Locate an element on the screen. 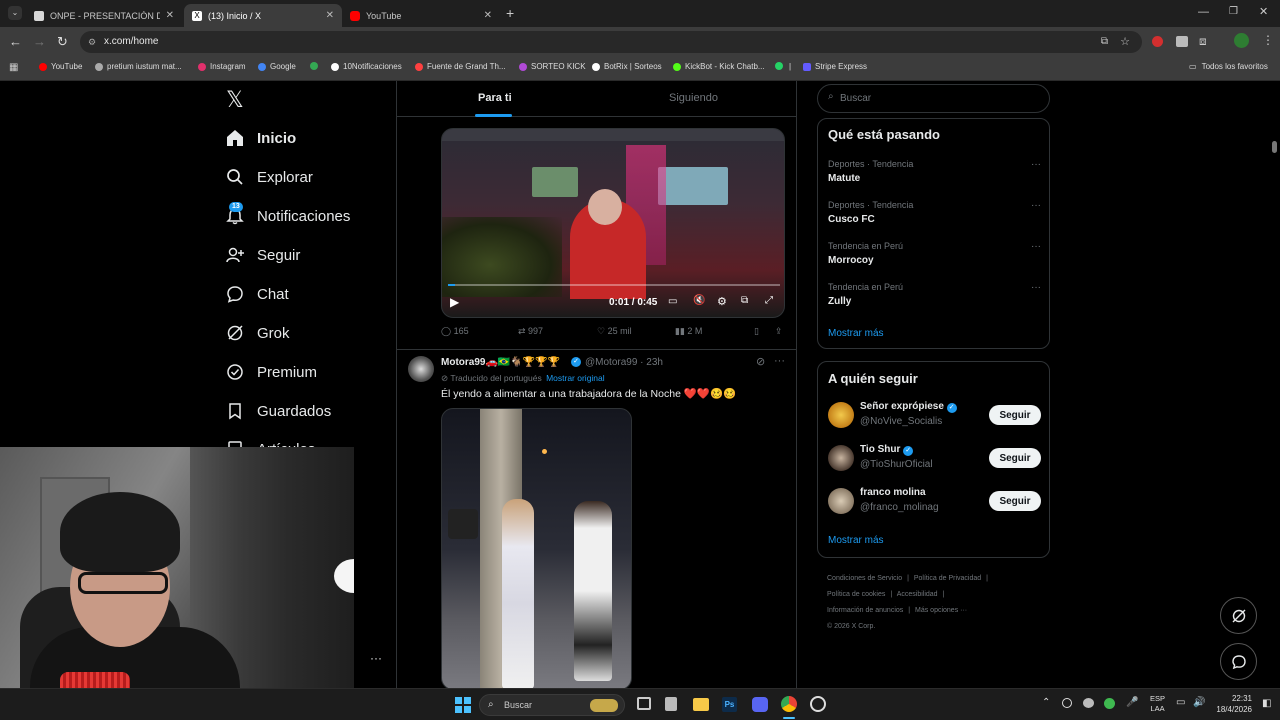 The height and width of the screenshot is (720, 1280). tray-chevron-icon: ⌃ is located at coordinates (1046, 702).